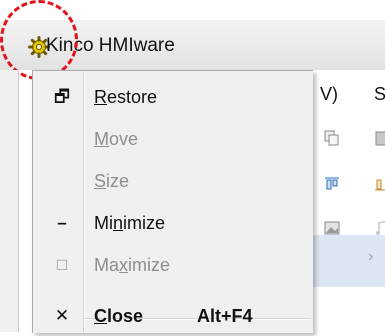 The height and width of the screenshot is (336, 385). Describe the element at coordinates (379, 184) in the screenshot. I see `align-bottom-icon` at that location.